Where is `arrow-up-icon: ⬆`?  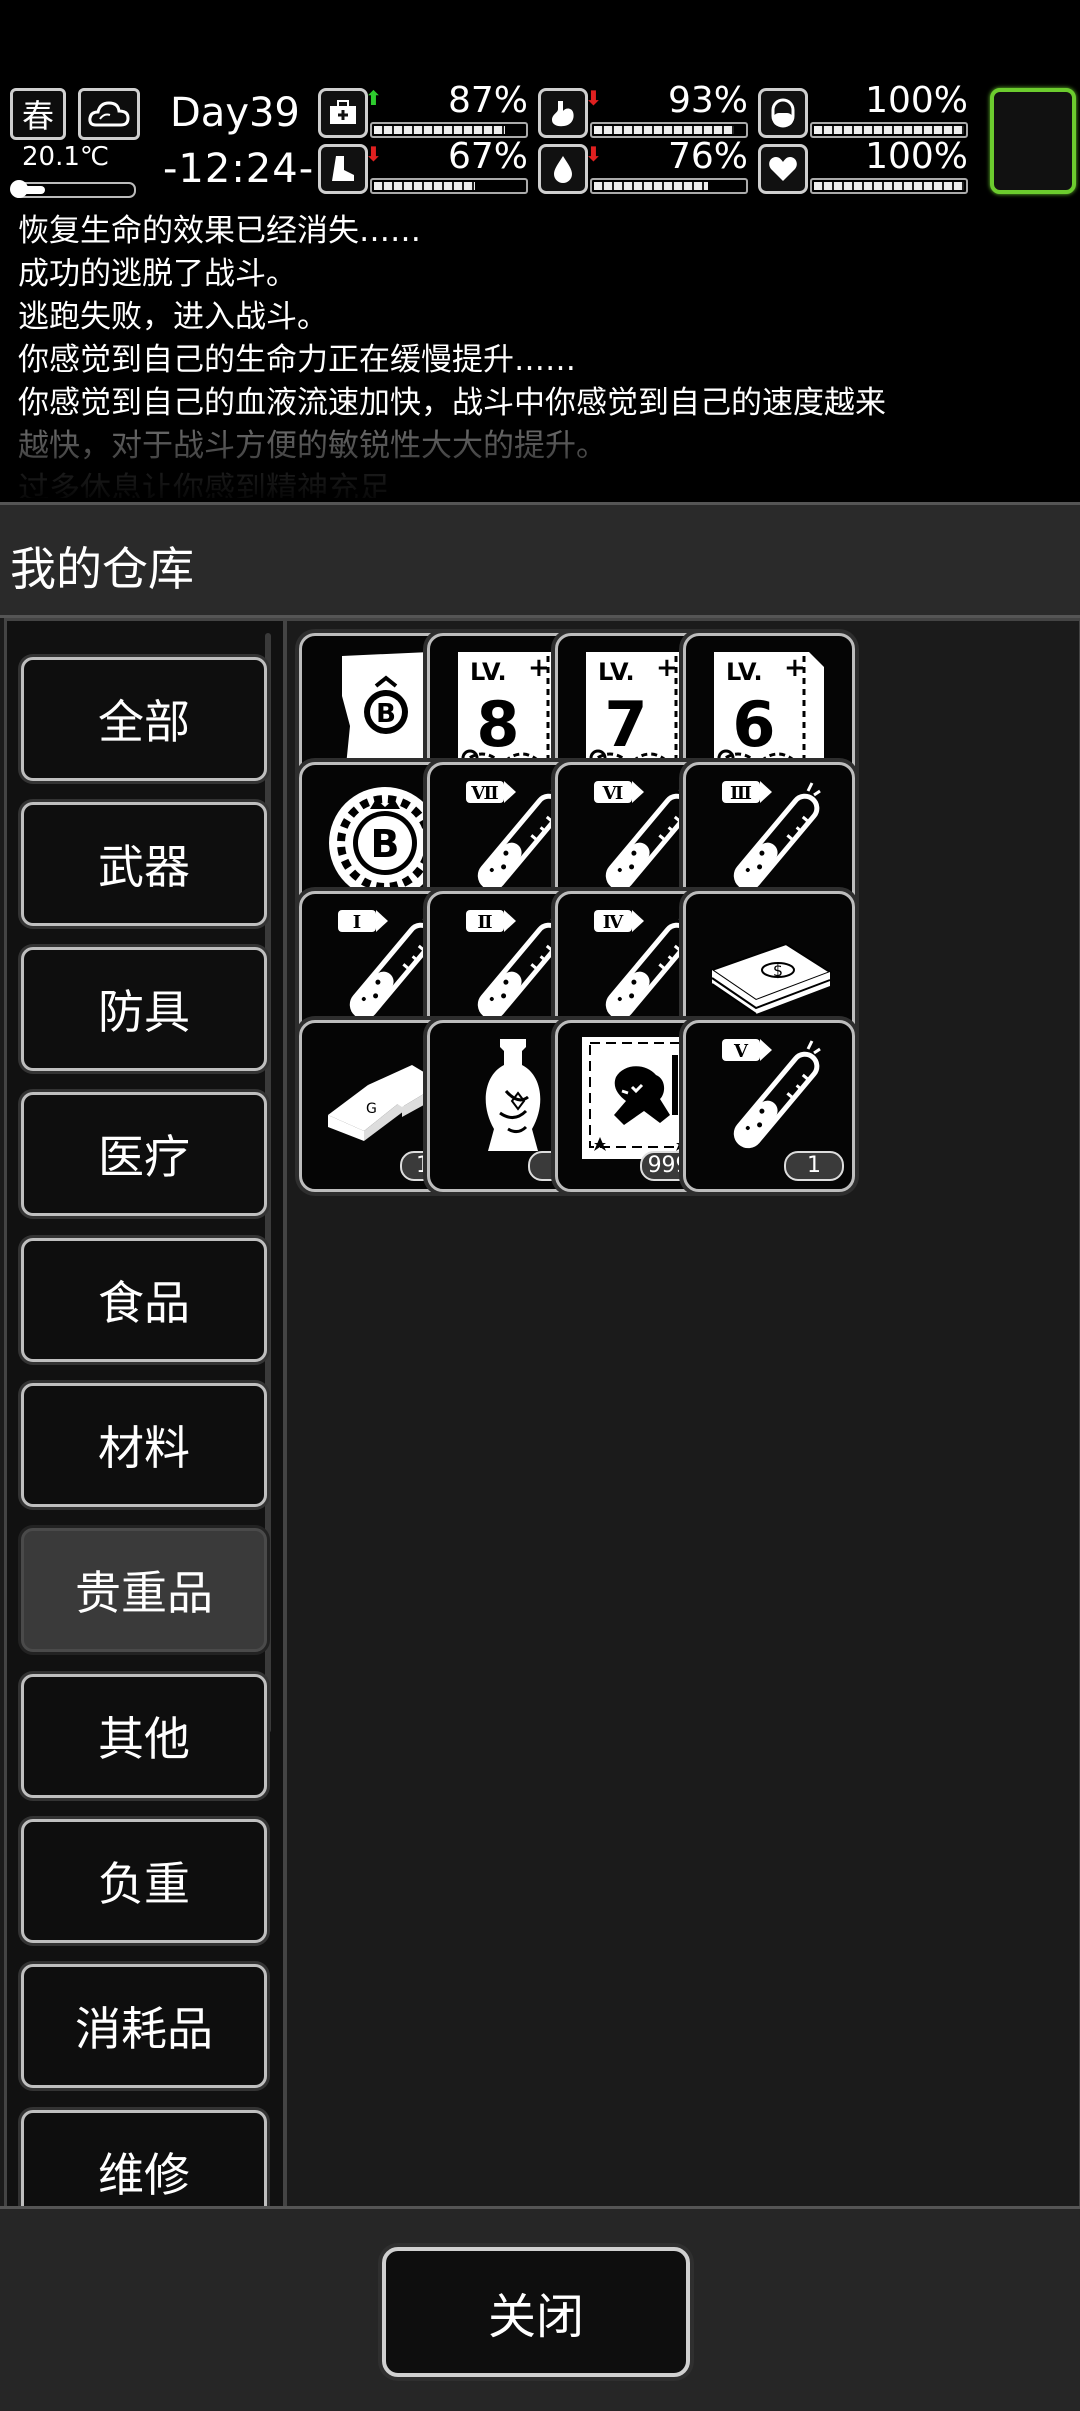
arrow-up-icon: ⬆ is located at coordinates (373, 98).